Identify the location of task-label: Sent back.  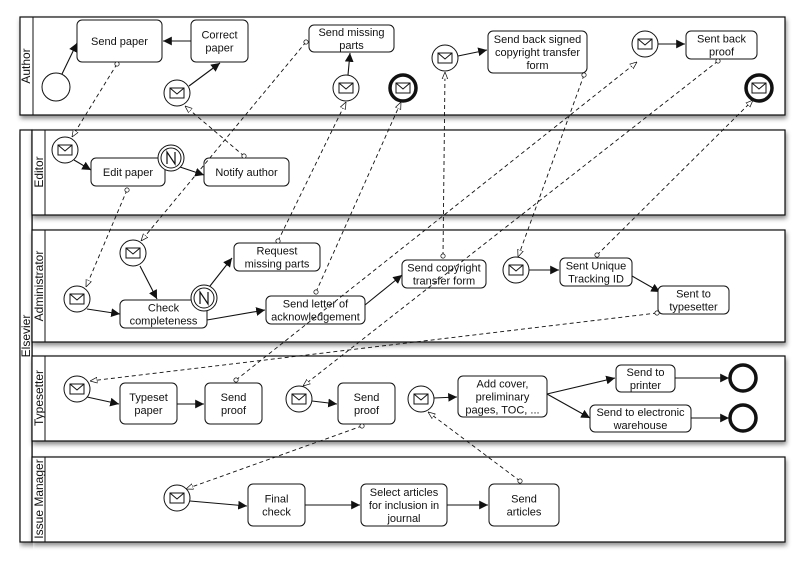
(721, 40).